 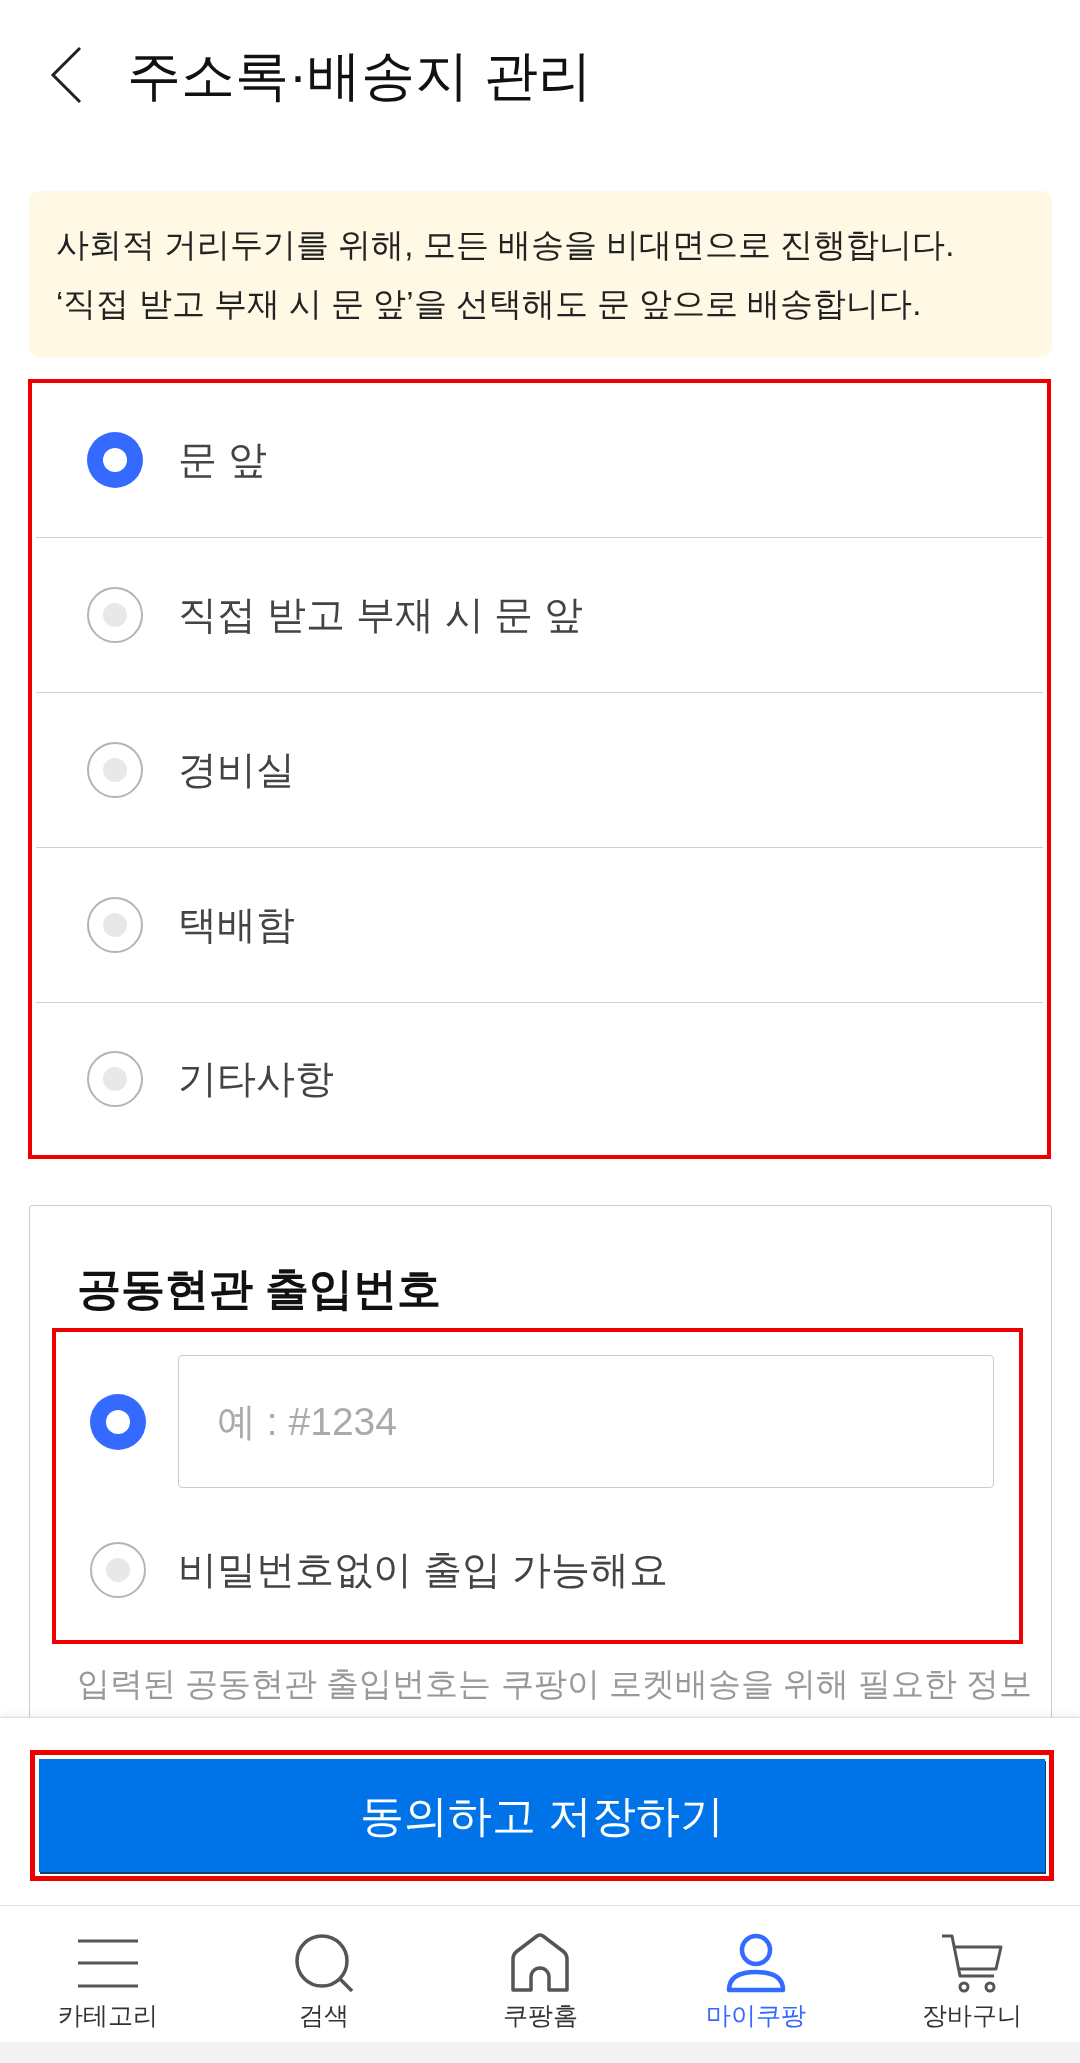 What do you see at coordinates (489, 304) in the screenshot?
I see `notice-text: ‘직접 받고 부재 시 문 앞’을 선택해도 문 앞으로 배송합니다.` at bounding box center [489, 304].